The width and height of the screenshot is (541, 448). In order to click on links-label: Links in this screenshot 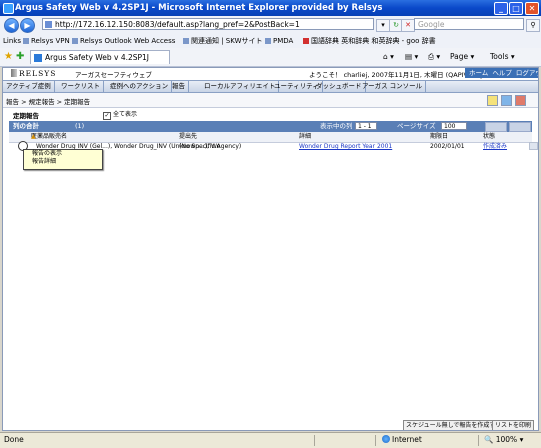, I will do `click(12, 41)`.